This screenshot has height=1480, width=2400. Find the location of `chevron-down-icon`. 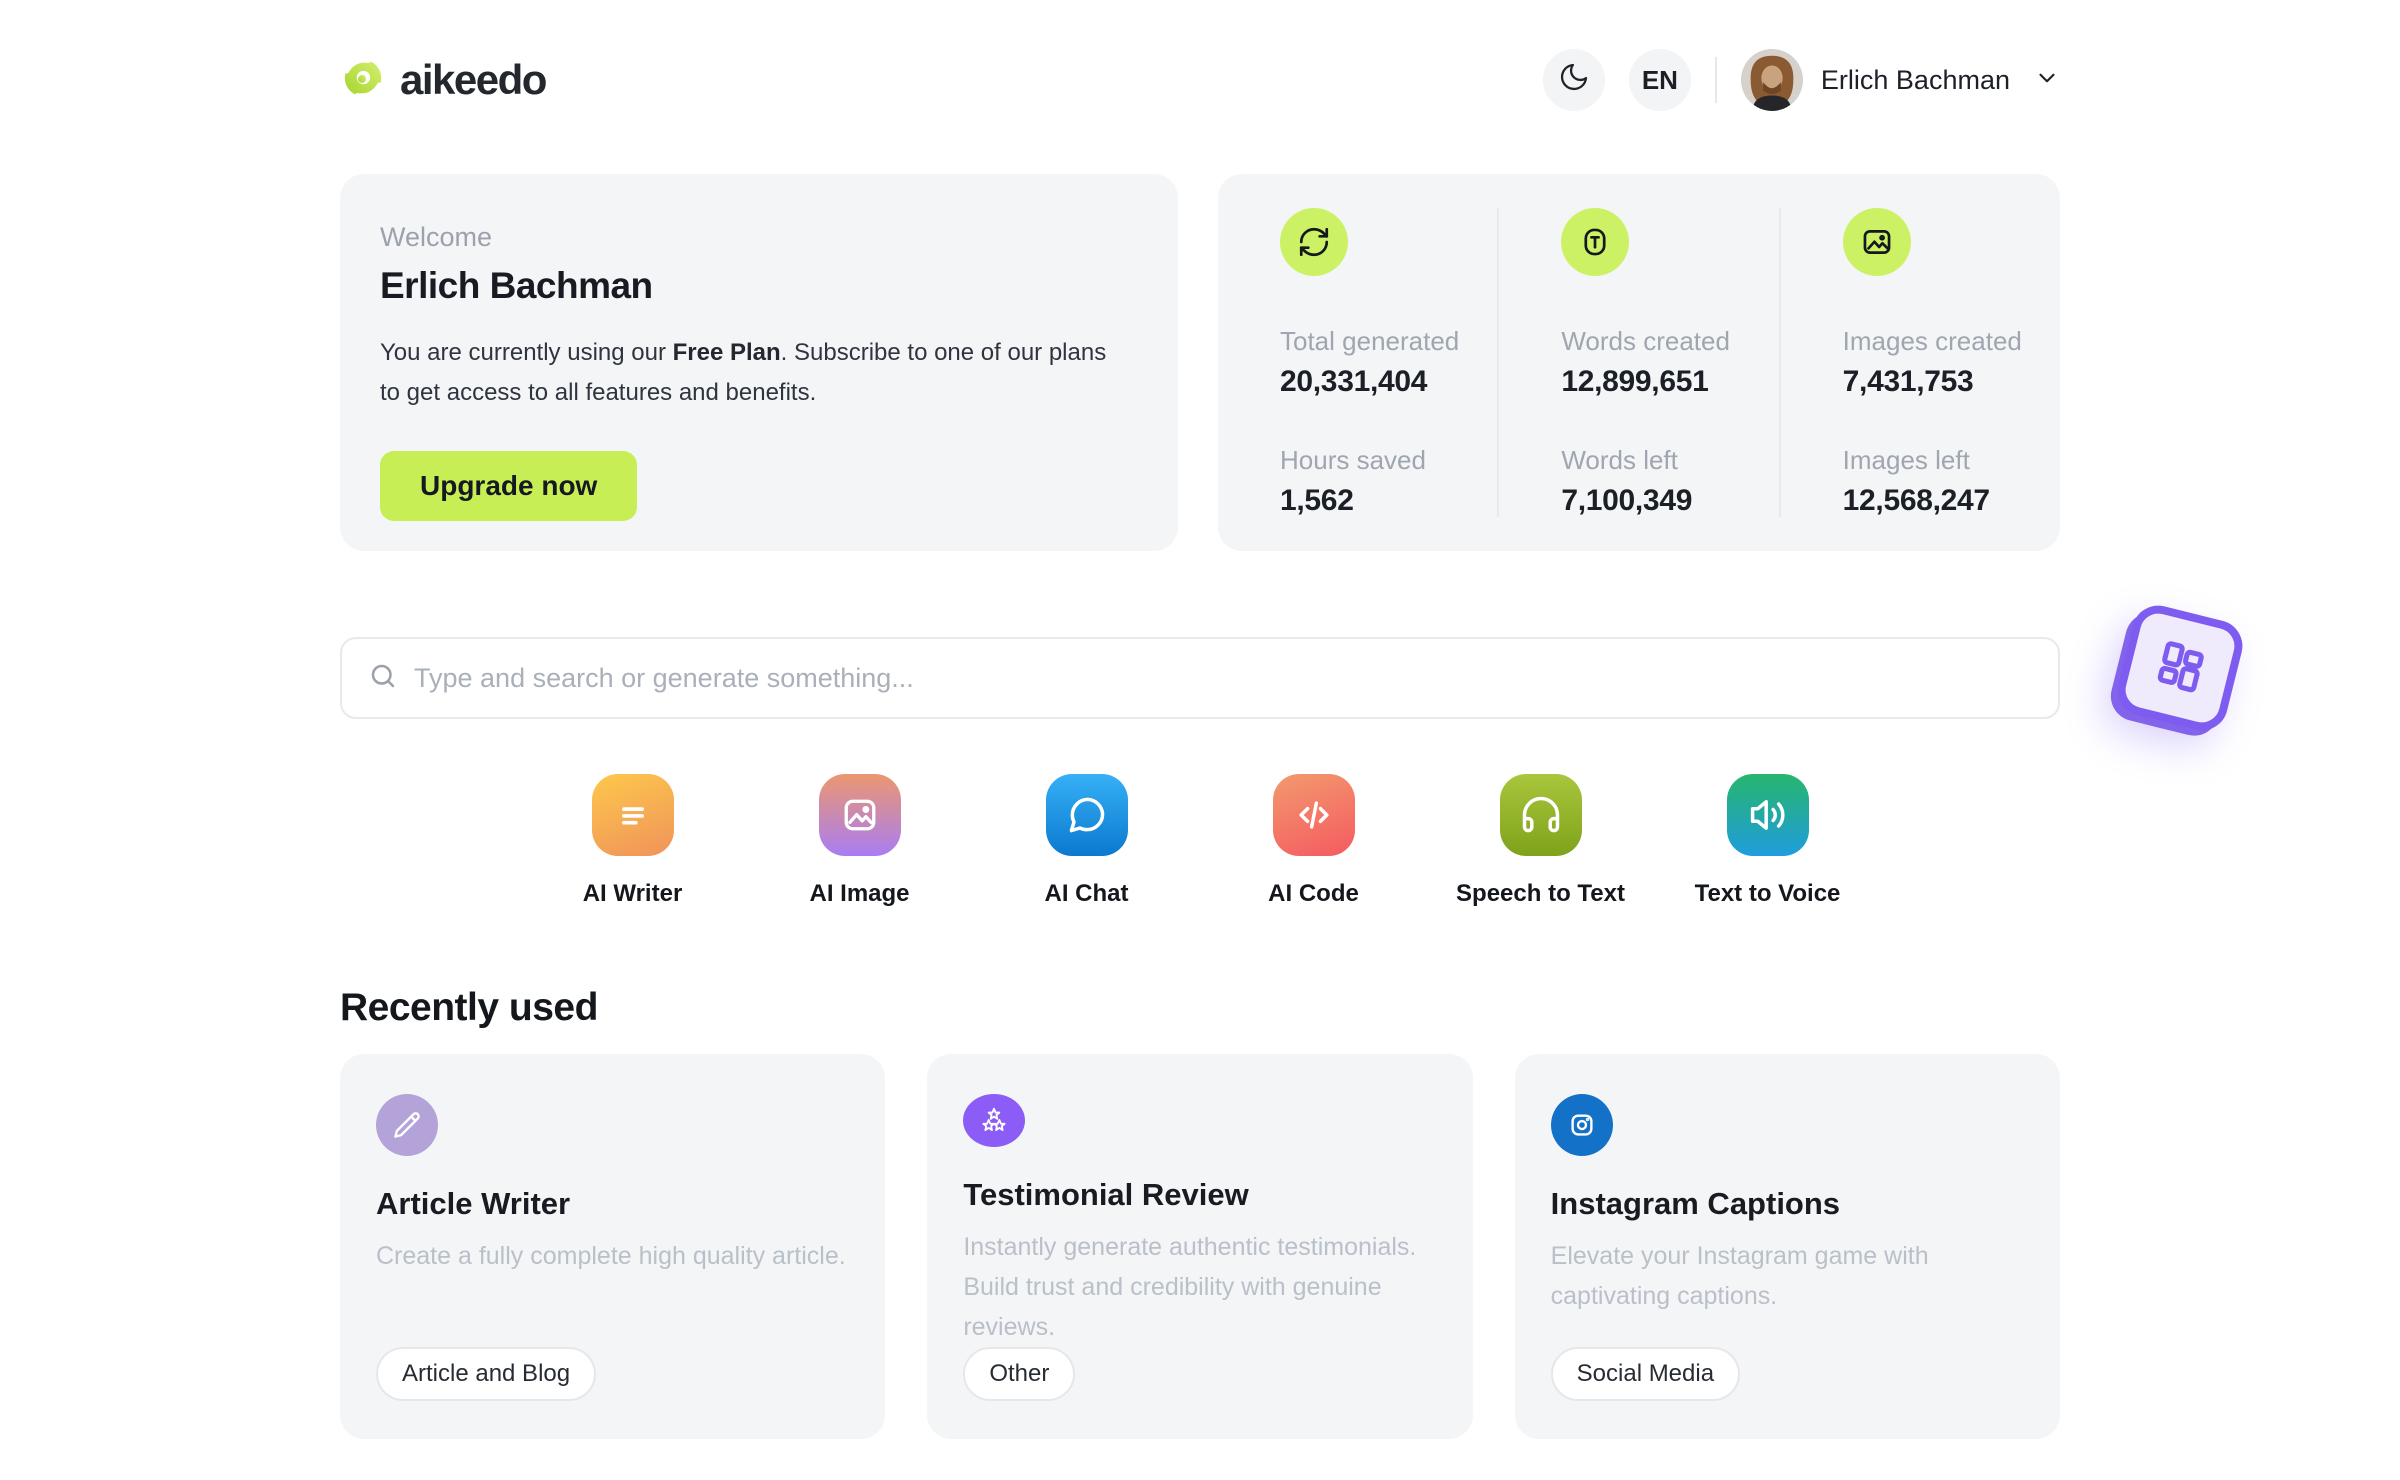

chevron-down-icon is located at coordinates (2047, 80).